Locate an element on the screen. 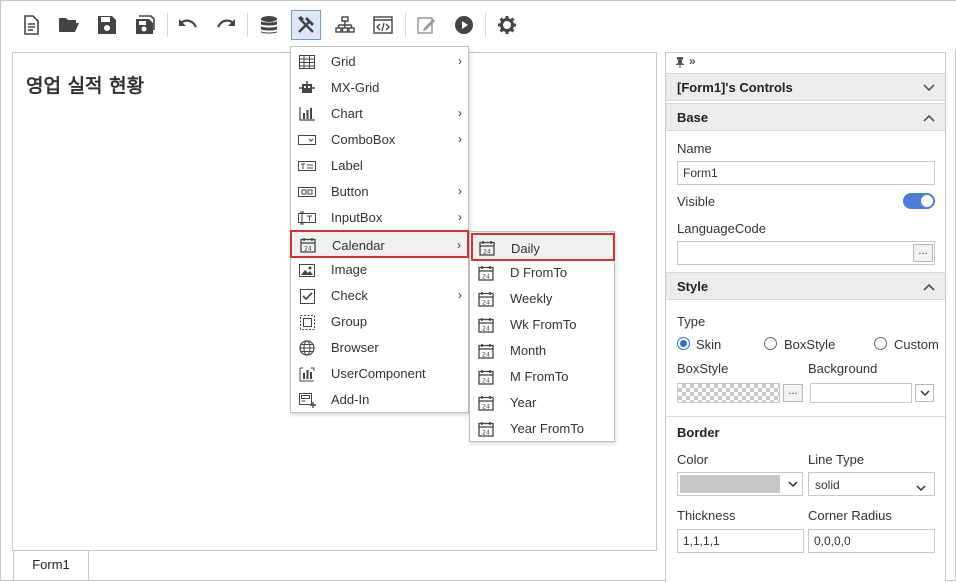 Image resolution: width=956 pixels, height=582 pixels. thickness-field: 1,1,1,1 is located at coordinates (740, 541).